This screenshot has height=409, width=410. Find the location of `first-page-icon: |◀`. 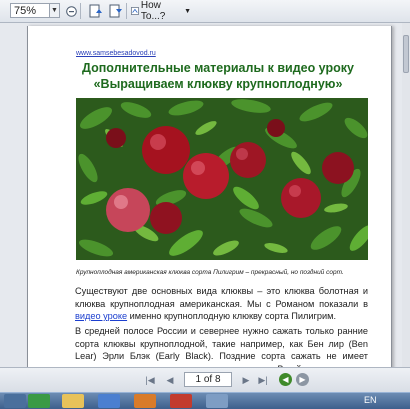

first-page-icon: |◀ is located at coordinates (150, 380).